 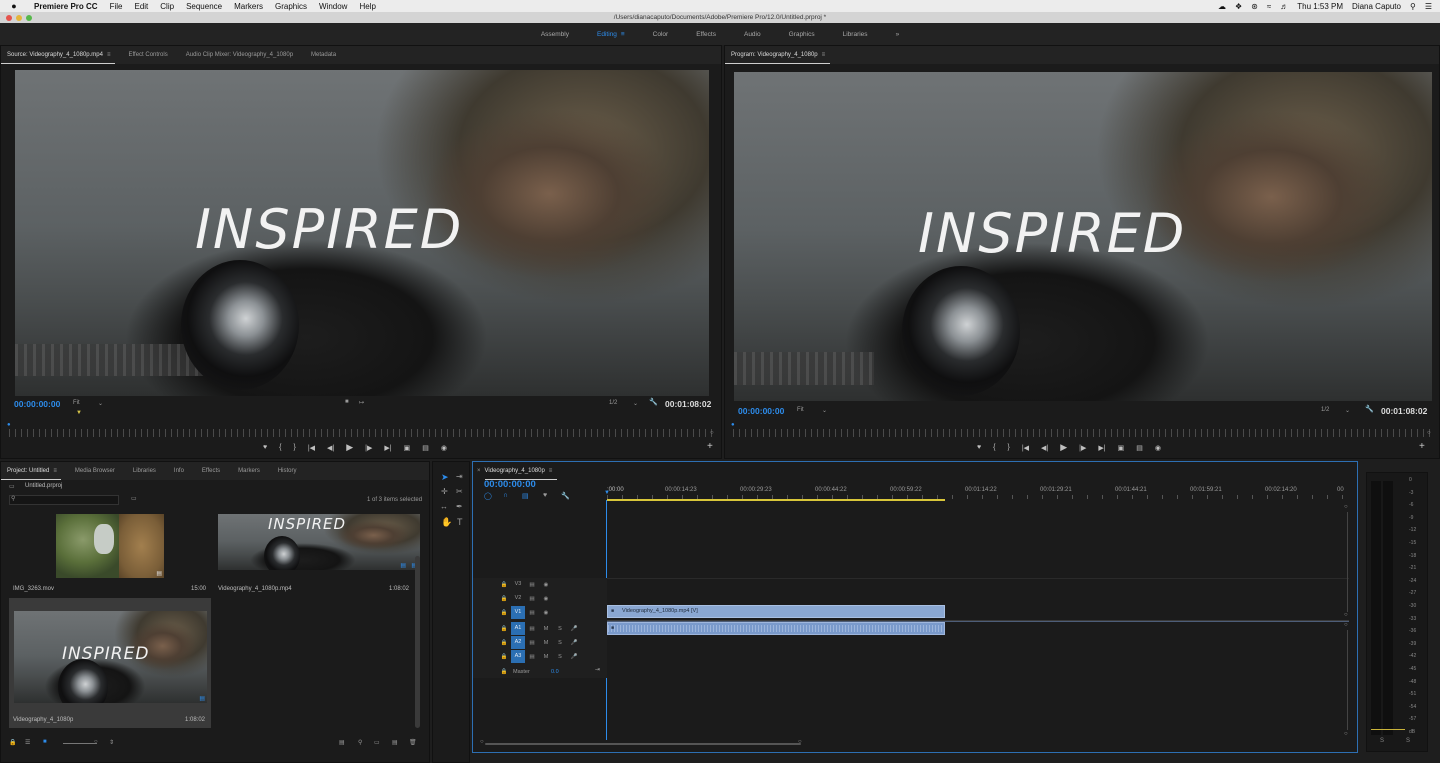 I want to click on menu-help: Help, so click(x=367, y=6).